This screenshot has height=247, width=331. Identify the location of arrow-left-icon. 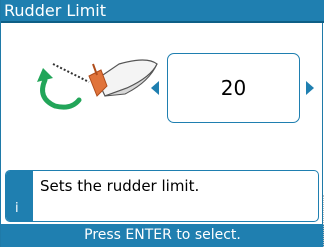
(155, 88).